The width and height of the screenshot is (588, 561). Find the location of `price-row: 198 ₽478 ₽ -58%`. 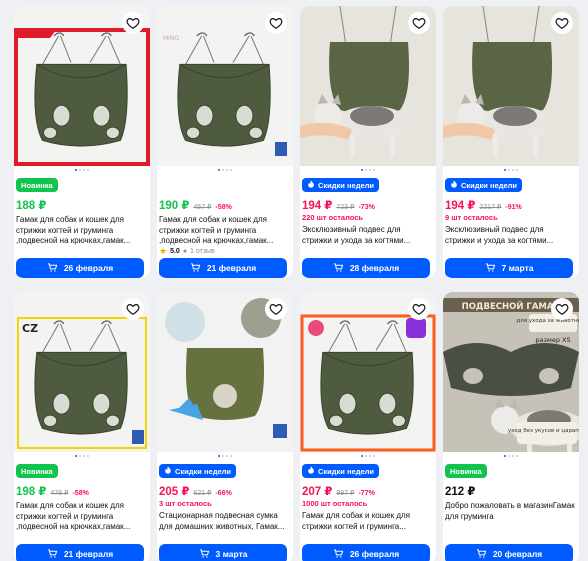

price-row: 198 ₽478 ₽ -58% is located at coordinates (52, 491).